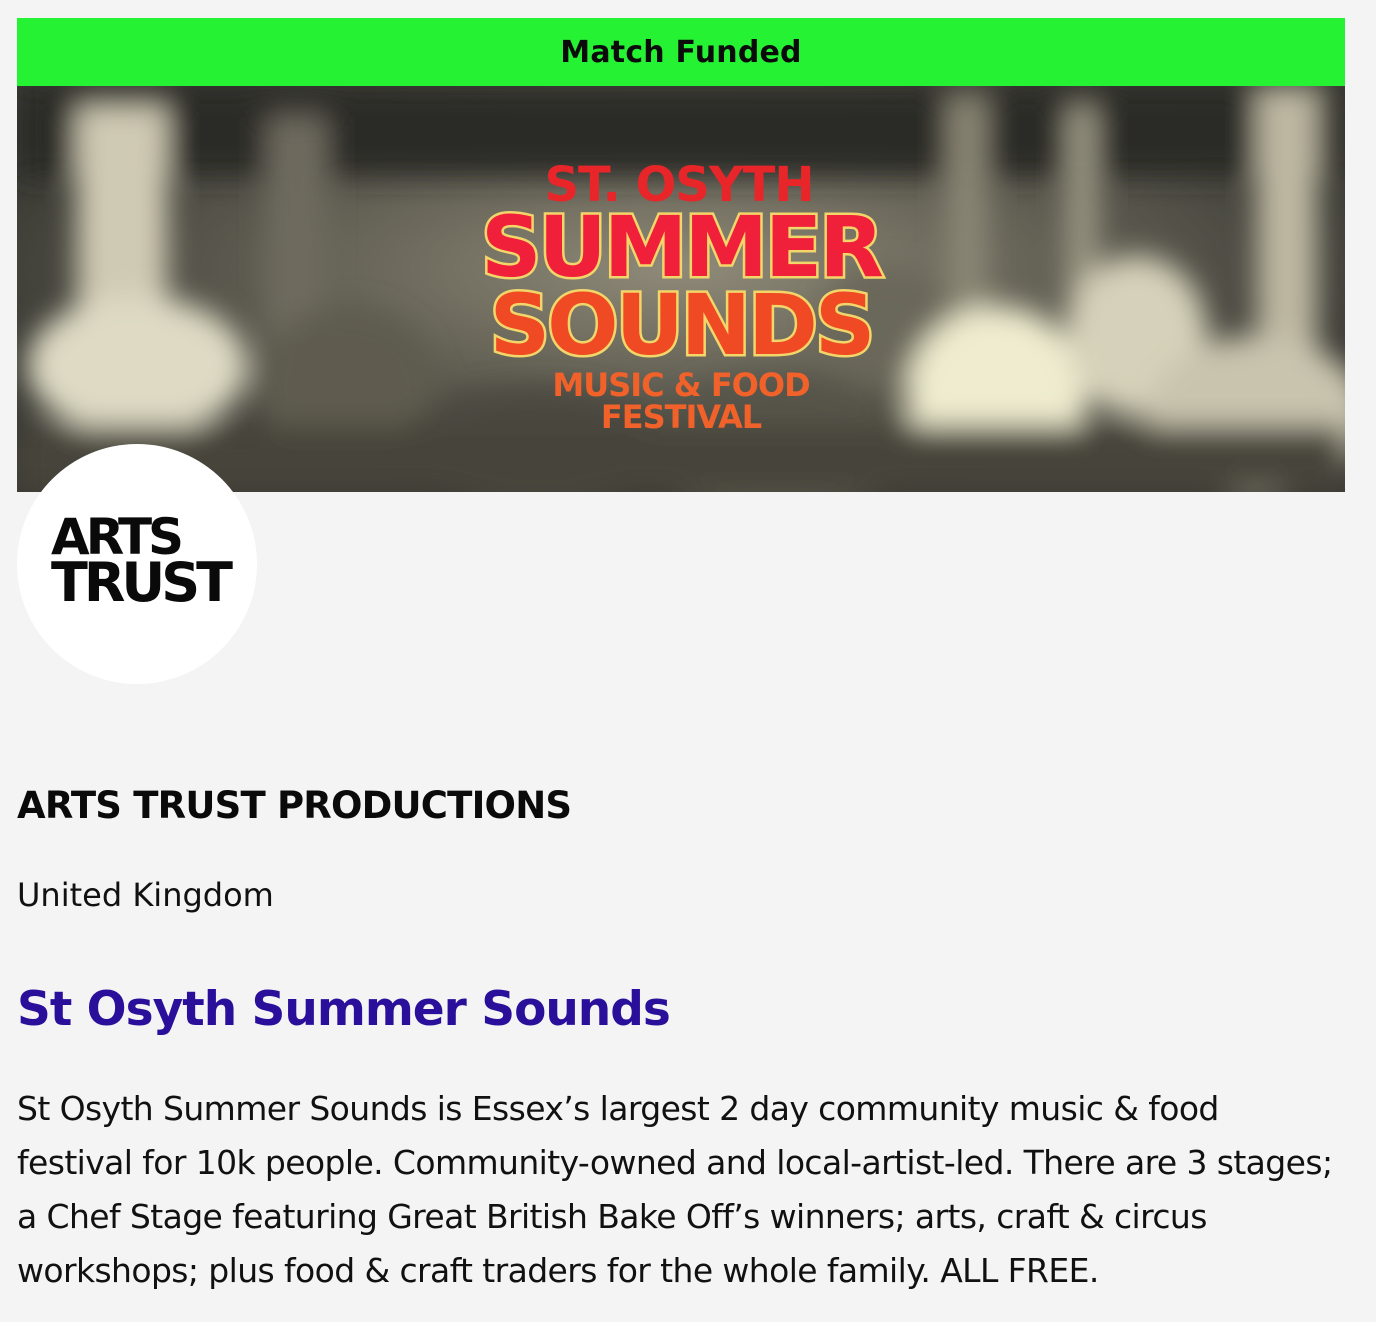  What do you see at coordinates (294, 805) in the screenshot?
I see `organisation-name: ARTS TRUST PRODUCTIONS` at bounding box center [294, 805].